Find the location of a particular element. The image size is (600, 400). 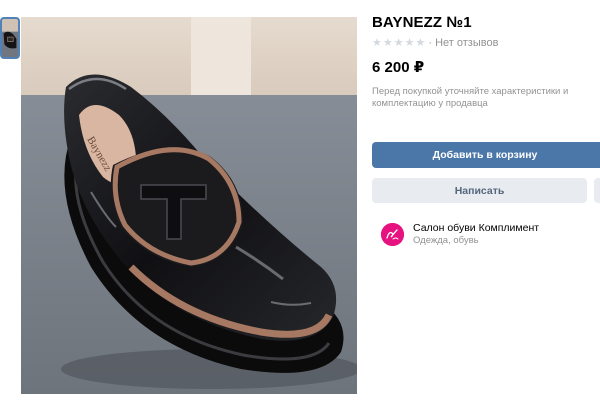

seller-category: Одежда, обувь is located at coordinates (446, 240).